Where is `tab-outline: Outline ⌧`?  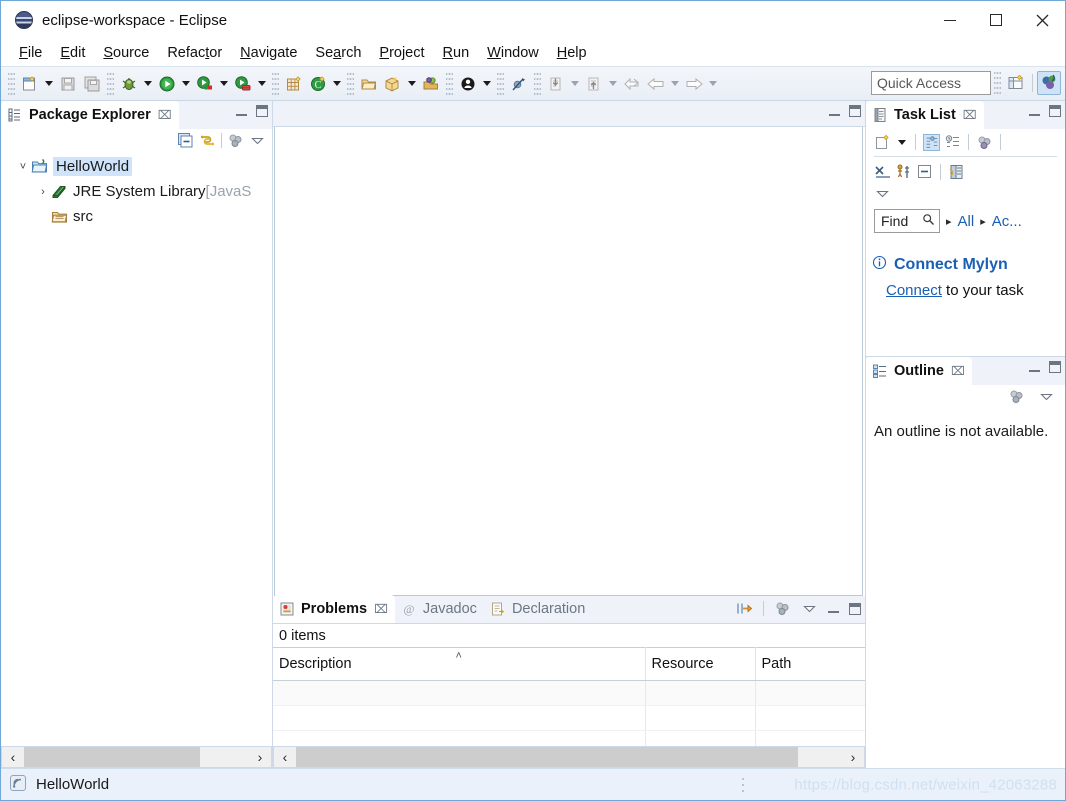
tab-outline: Outline ⌧ is located at coordinates (919, 371).